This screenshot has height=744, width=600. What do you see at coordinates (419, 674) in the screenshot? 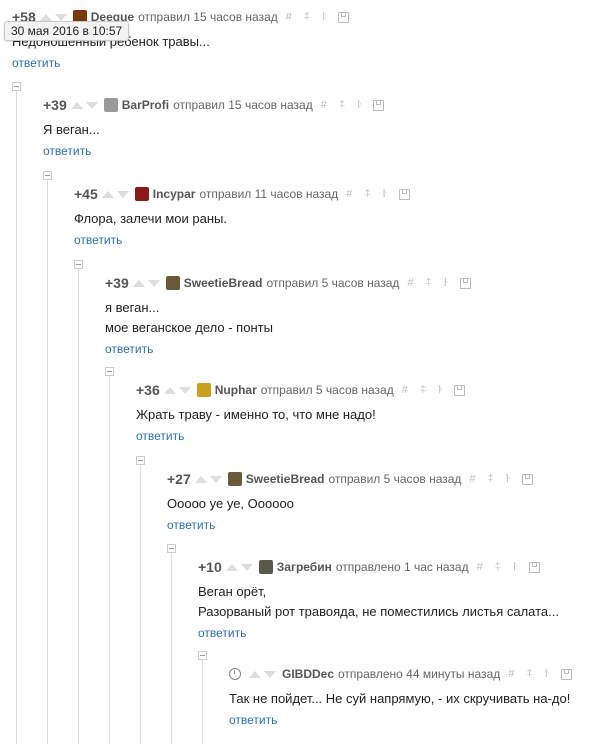
I see `comment-time: отправлено 44 минуты назад` at bounding box center [419, 674].